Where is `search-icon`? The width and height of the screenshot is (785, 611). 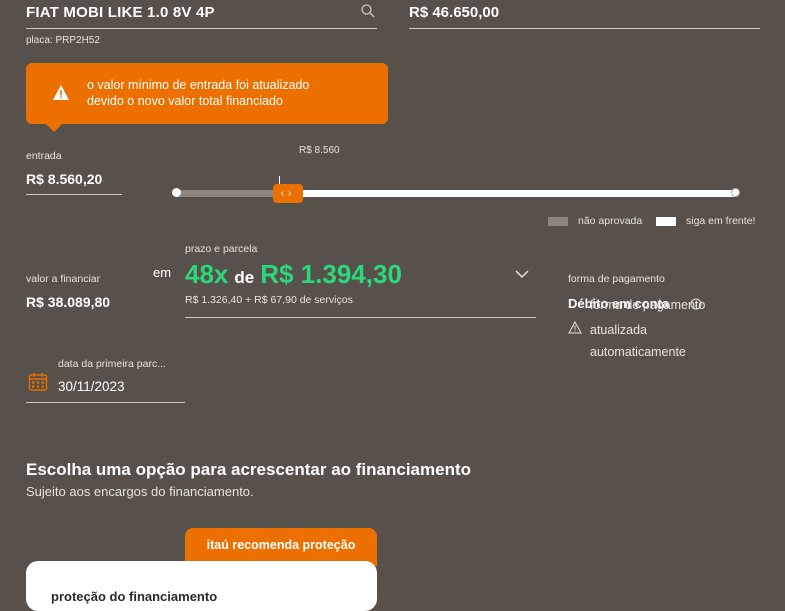
search-icon is located at coordinates (368, 11).